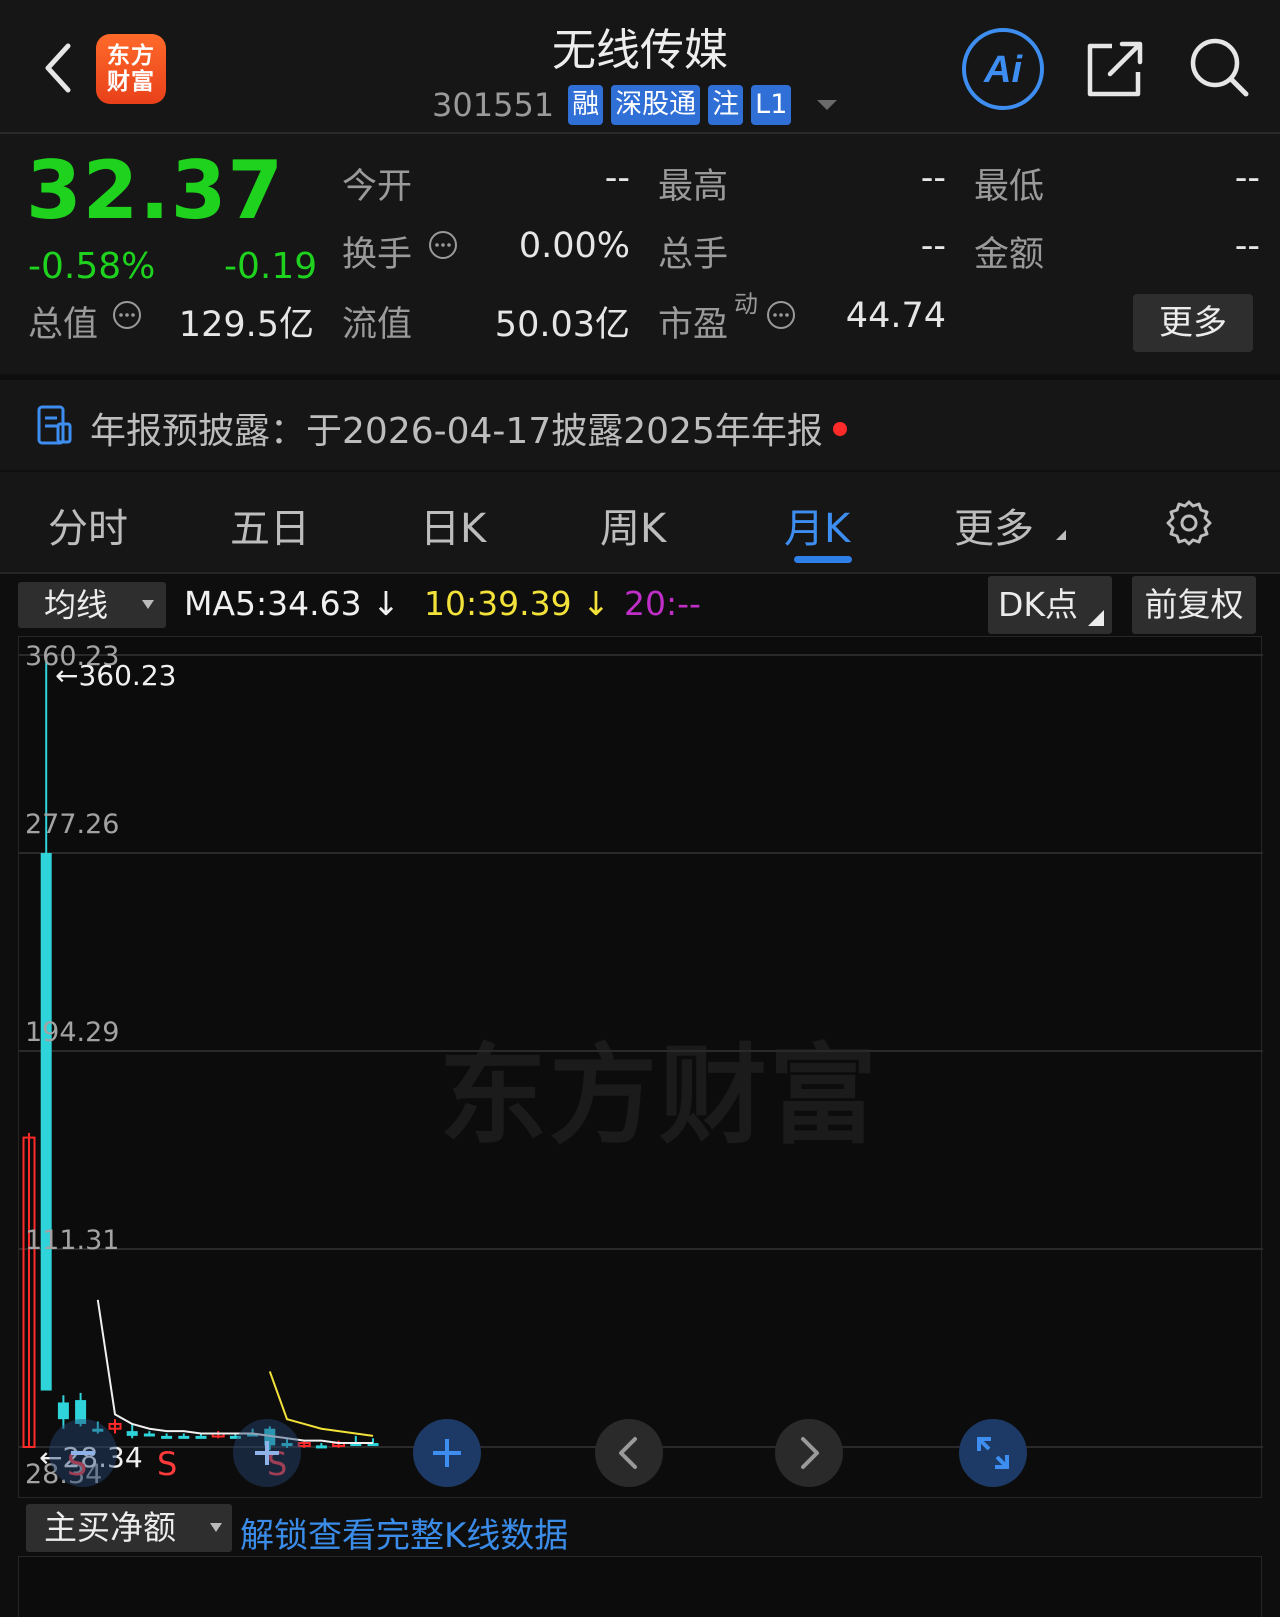  Describe the element at coordinates (839, 429) in the screenshot. I see `unread-dot` at that location.